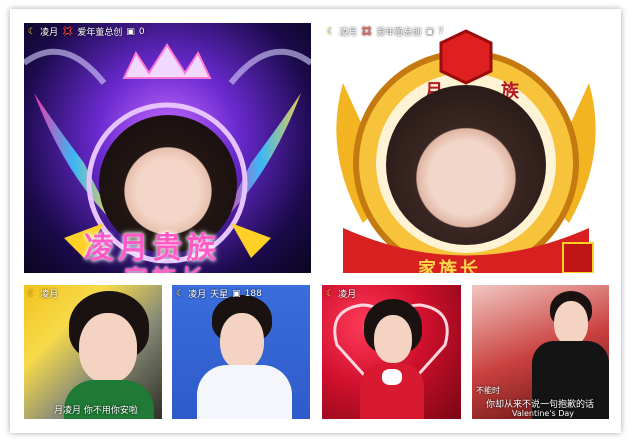 The width and height of the screenshot is (632, 442). What do you see at coordinates (543, 413) in the screenshot?
I see `tile-6-caption-bottom: Valentine's Day` at bounding box center [543, 413].